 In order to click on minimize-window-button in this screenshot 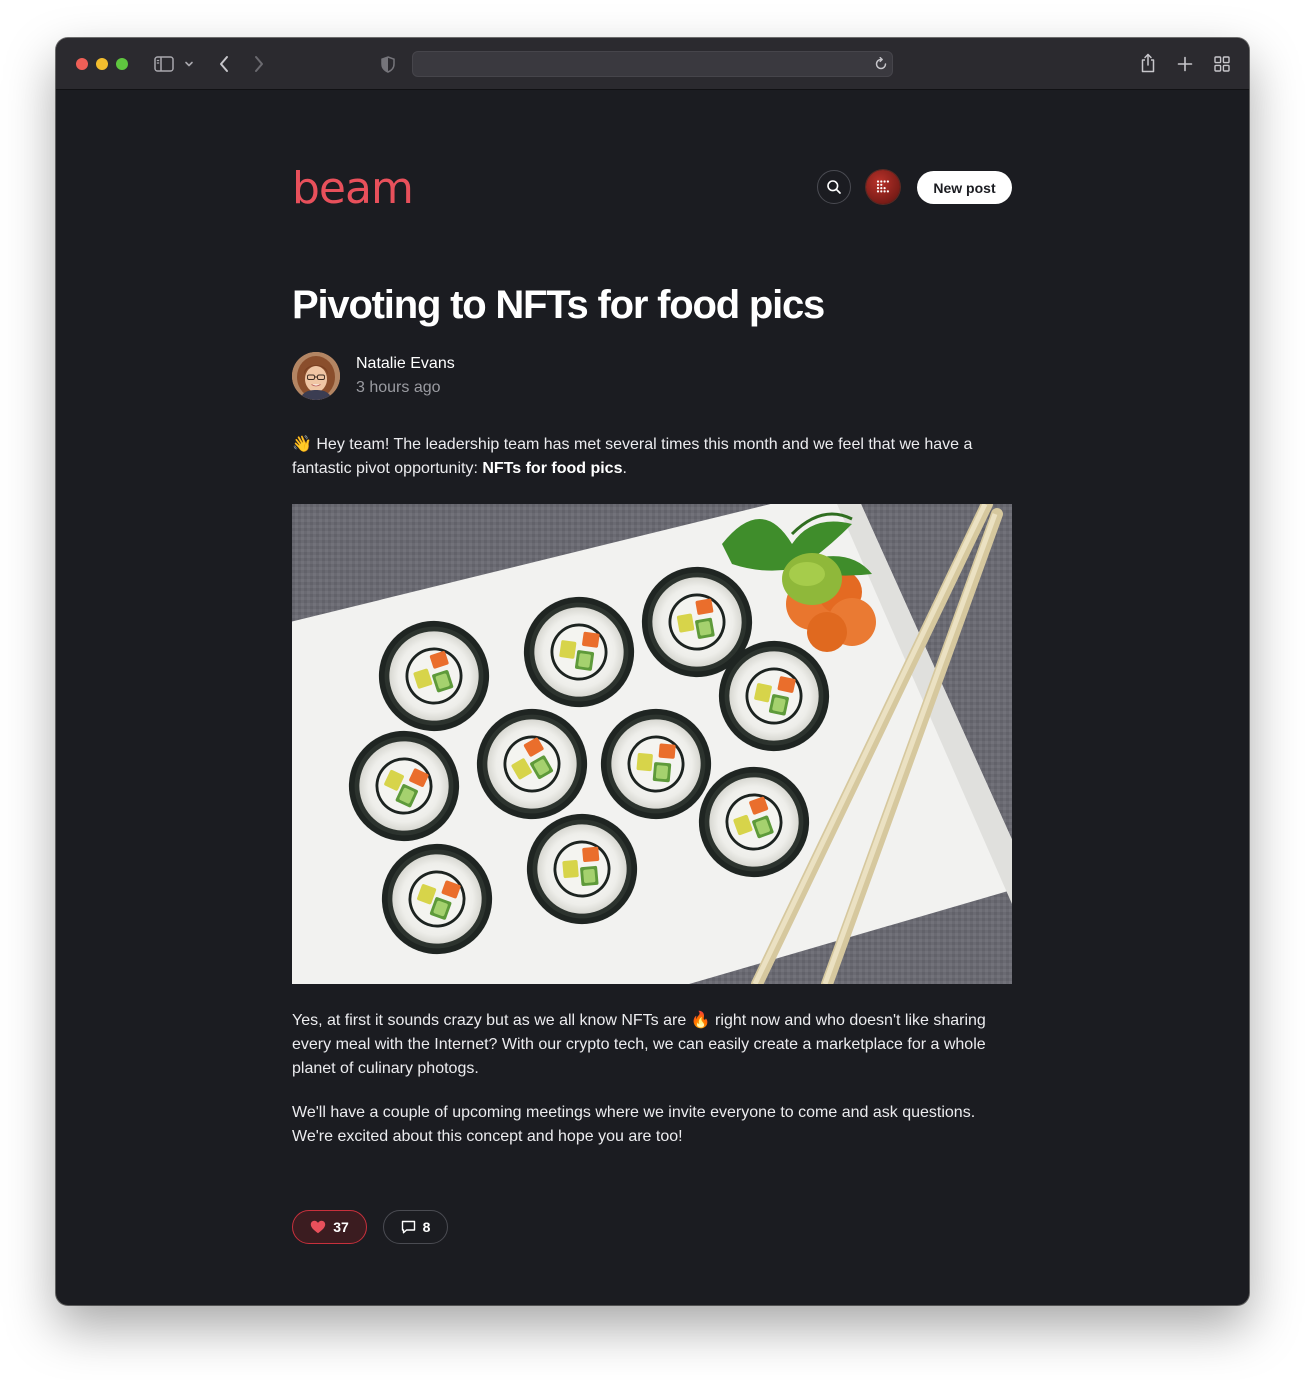, I will do `click(102, 64)`.